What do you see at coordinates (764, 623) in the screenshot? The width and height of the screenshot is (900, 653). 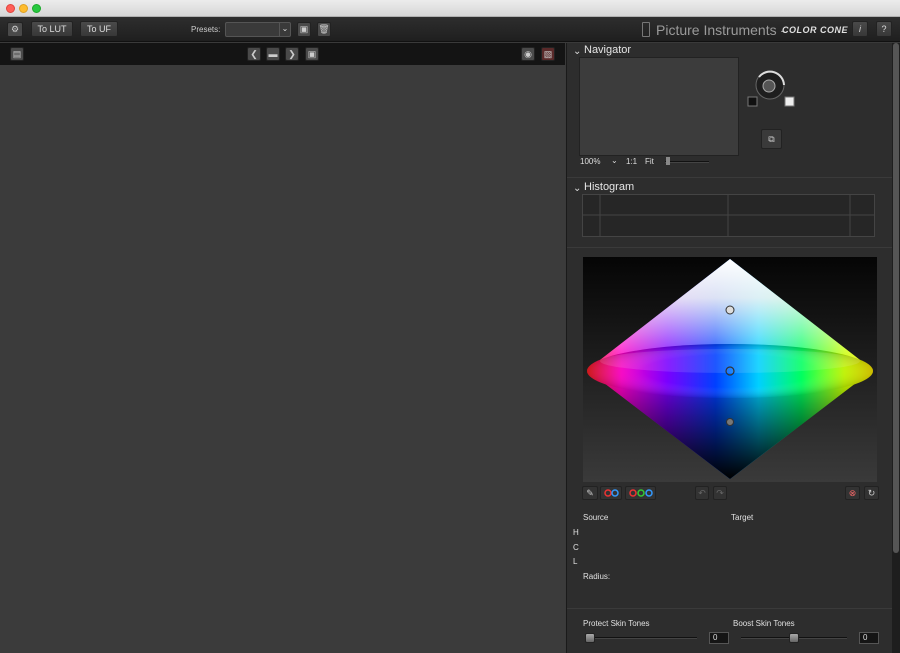 I see `boost-skin-tones-label: Boost Skin Tones` at bounding box center [764, 623].